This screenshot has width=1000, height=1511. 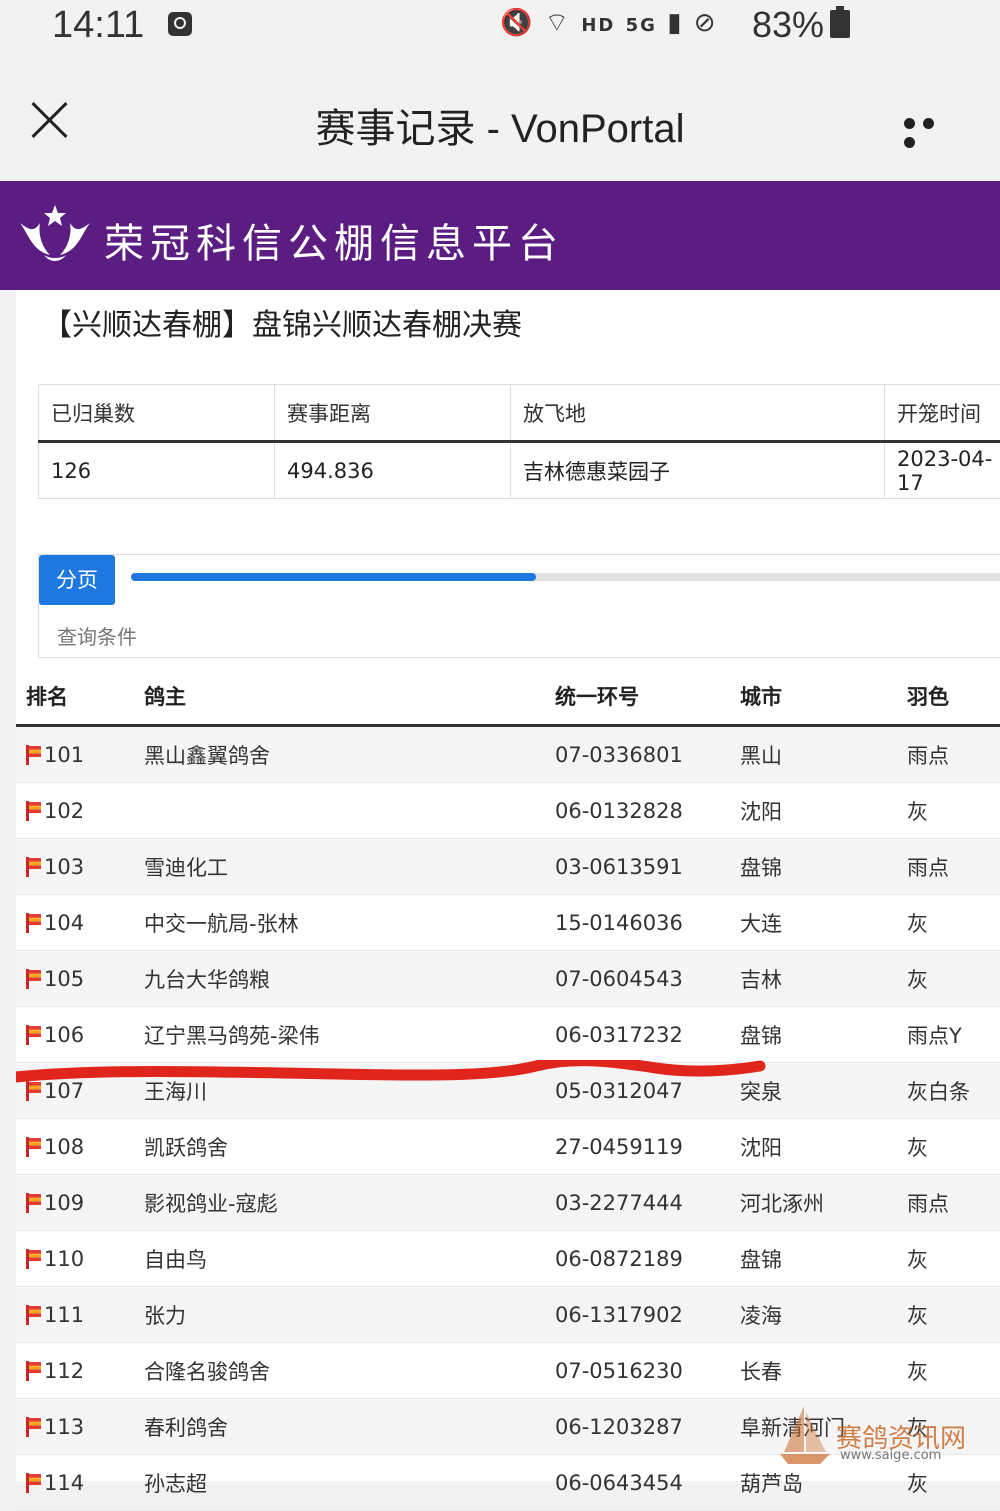 What do you see at coordinates (282, 322) in the screenshot?
I see `race-title: 【兴顺达春棚】盘锦兴顺达春棚决赛` at bounding box center [282, 322].